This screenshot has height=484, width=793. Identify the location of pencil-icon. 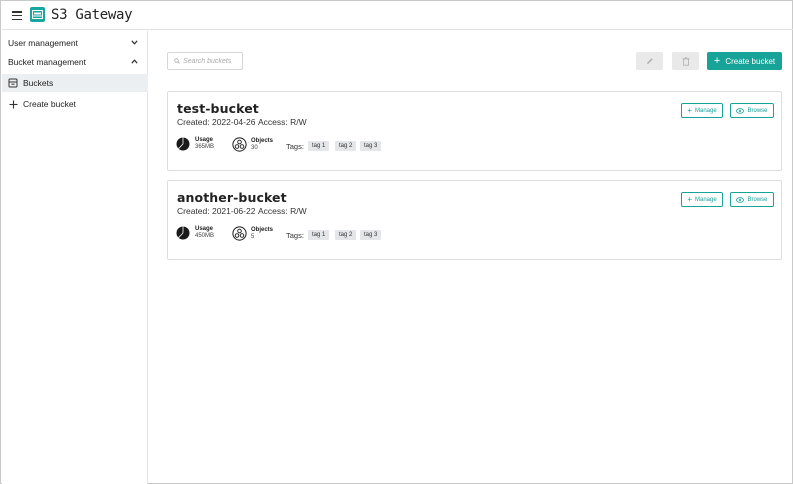
(649, 61).